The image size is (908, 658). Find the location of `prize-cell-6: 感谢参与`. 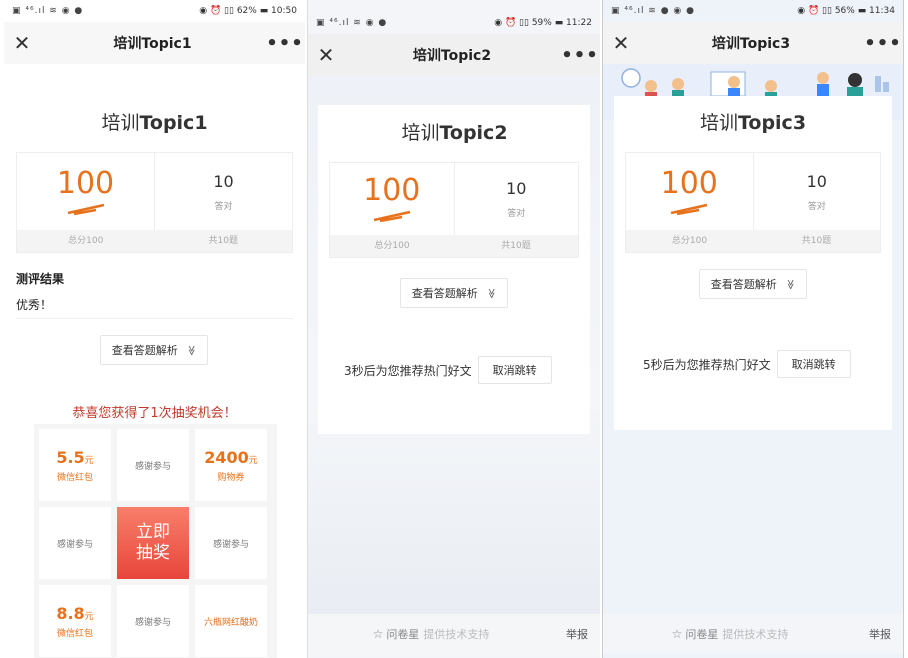

prize-cell-6: 感谢参与 is located at coordinates (231, 543).